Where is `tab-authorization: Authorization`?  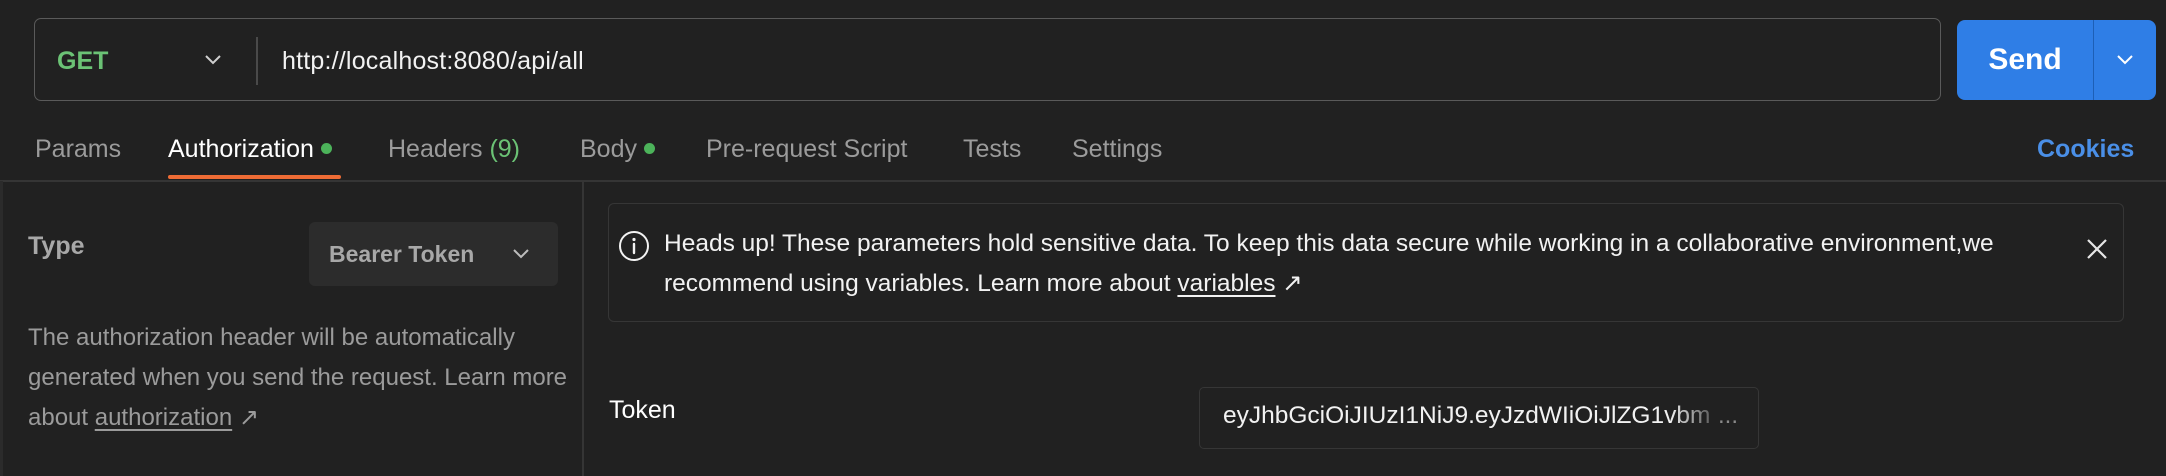 tab-authorization: Authorization is located at coordinates (250, 149).